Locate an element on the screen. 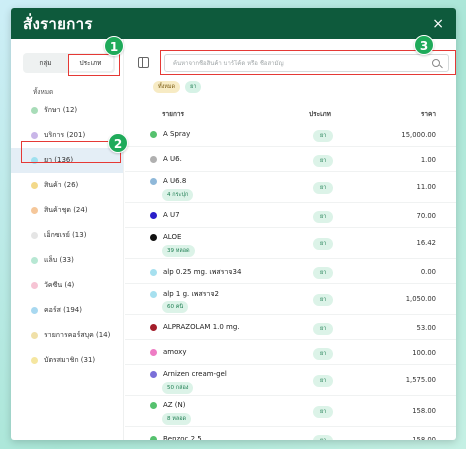 Image resolution: width=466 pixels, height=449 pixels. item-name-cell: Arnizen cream-gel is located at coordinates (188, 374).